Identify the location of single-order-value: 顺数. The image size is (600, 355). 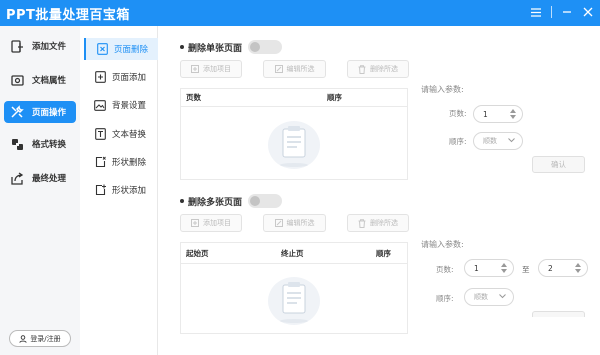
(490, 141).